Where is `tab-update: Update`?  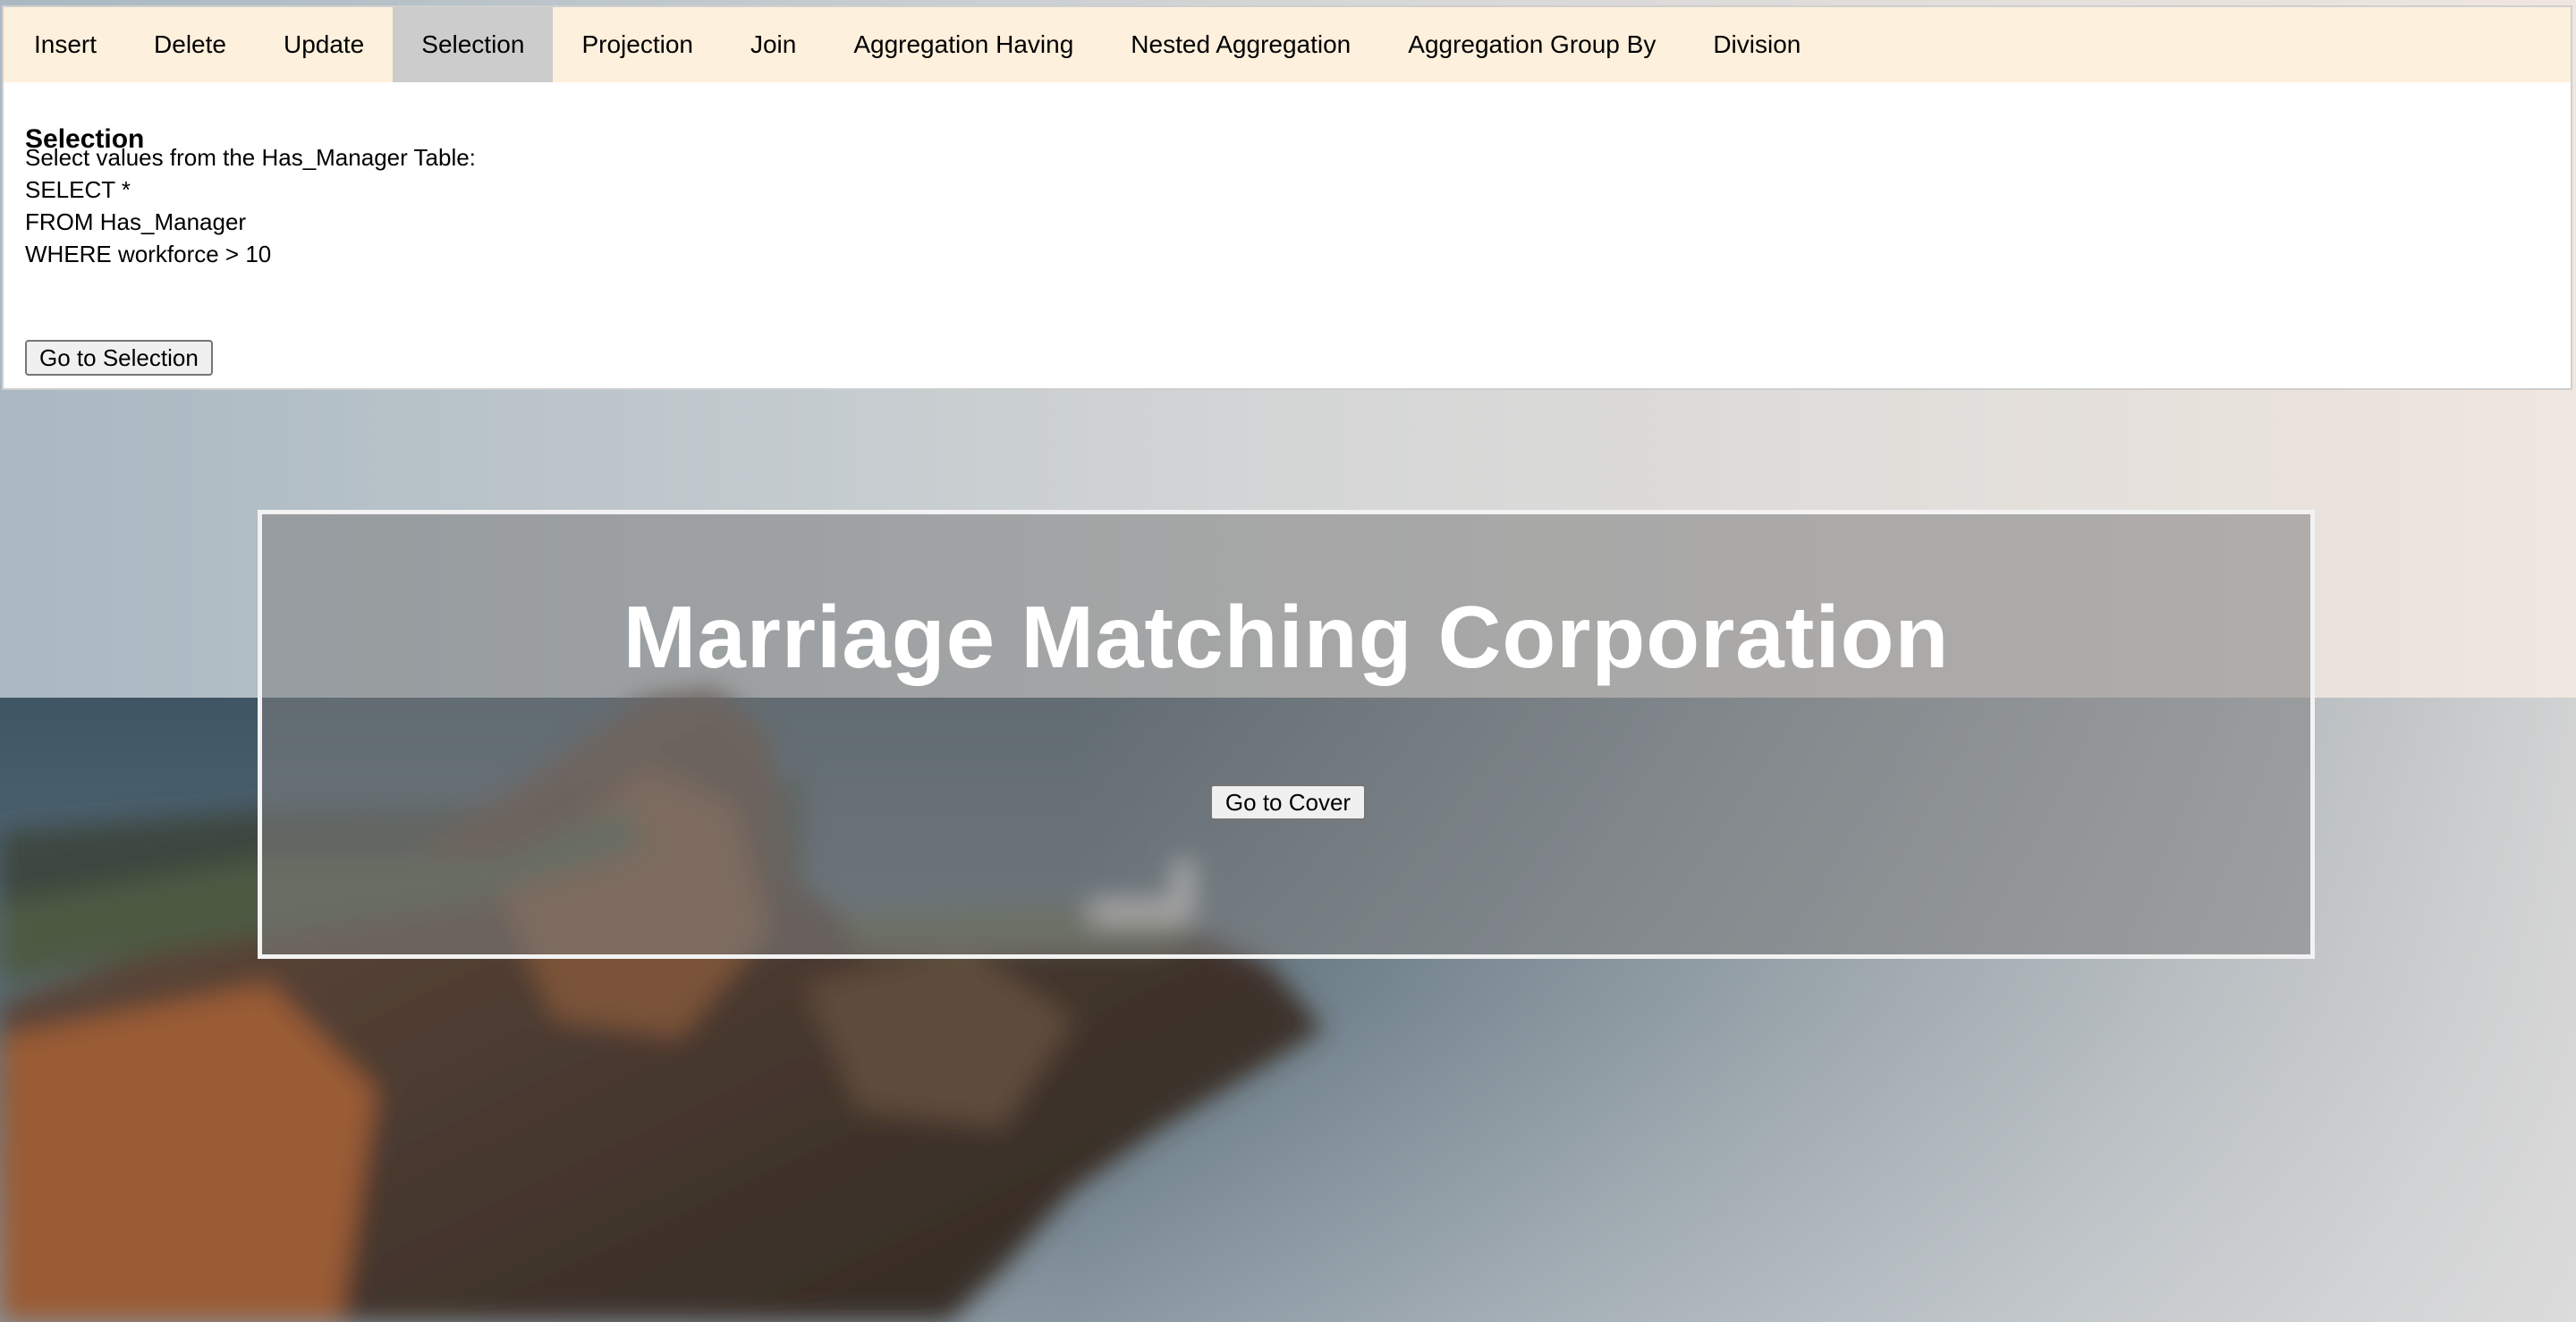
tab-update: Update is located at coordinates (324, 44).